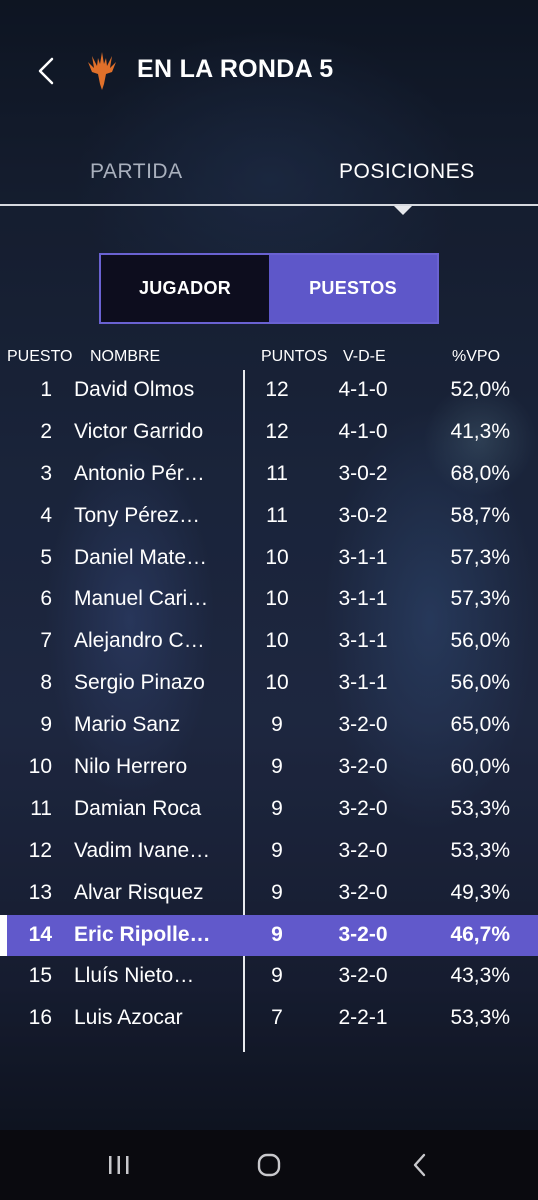 The image size is (538, 1200). Describe the element at coordinates (269, 72) in the screenshot. I see `app-header: EN LA RONDA 5` at that location.